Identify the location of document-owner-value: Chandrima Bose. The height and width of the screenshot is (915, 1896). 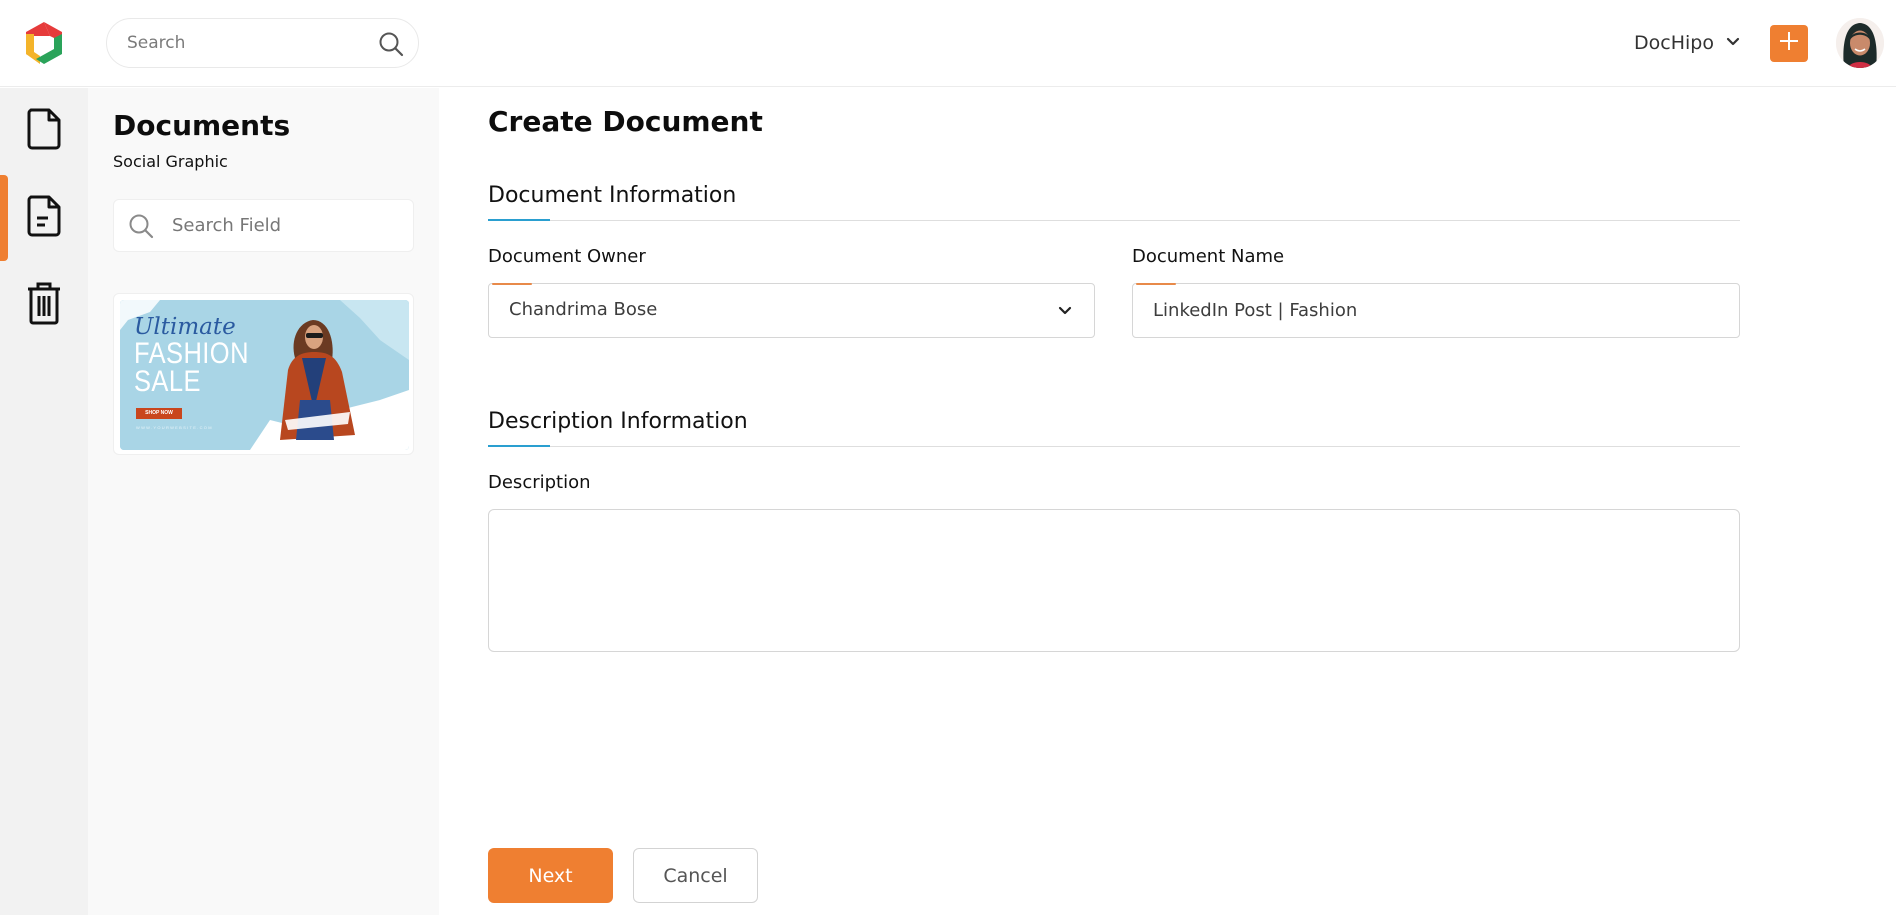
(583, 309).